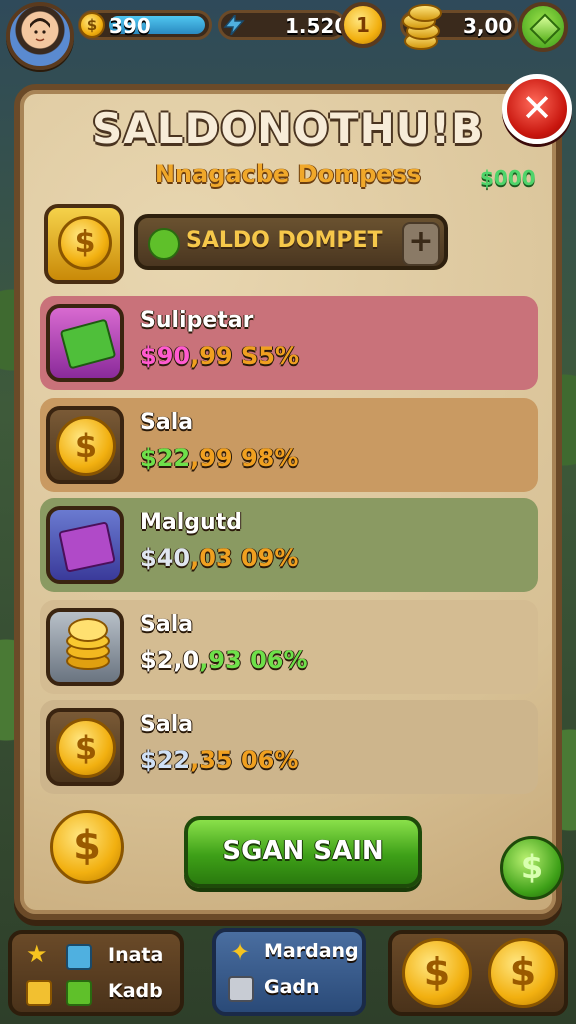 The image size is (576, 1024). I want to click on energy-amount: 1.520, so click(317, 26).